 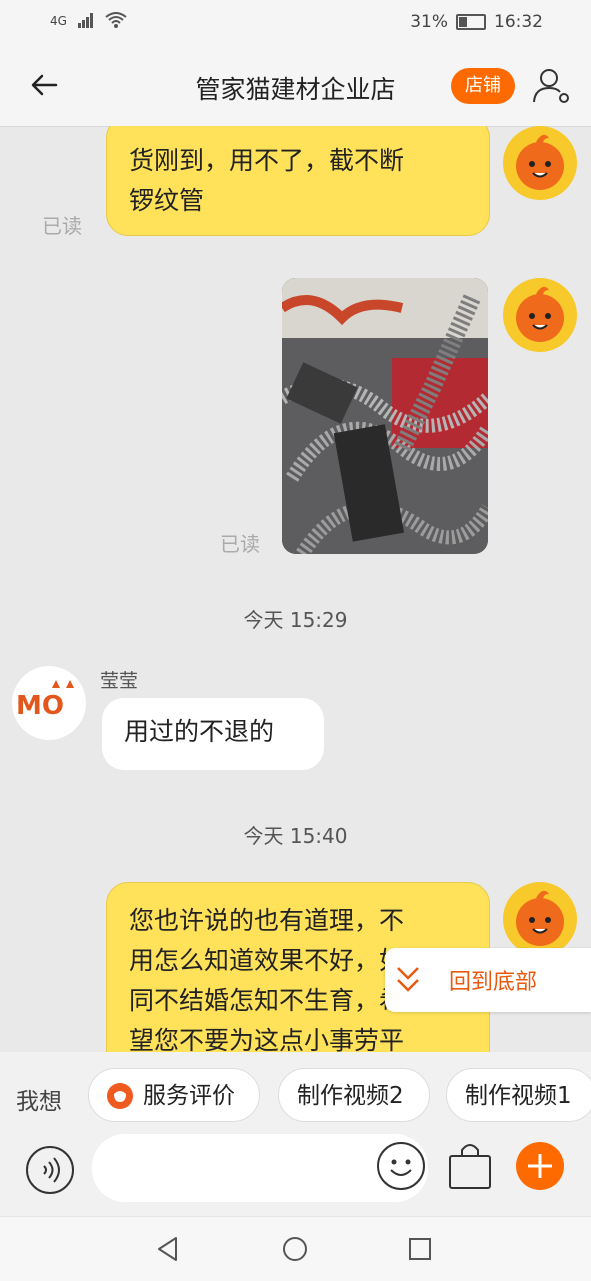 What do you see at coordinates (295, 24) in the screenshot?
I see `status-bar: 4G 31% 16:32` at bounding box center [295, 24].